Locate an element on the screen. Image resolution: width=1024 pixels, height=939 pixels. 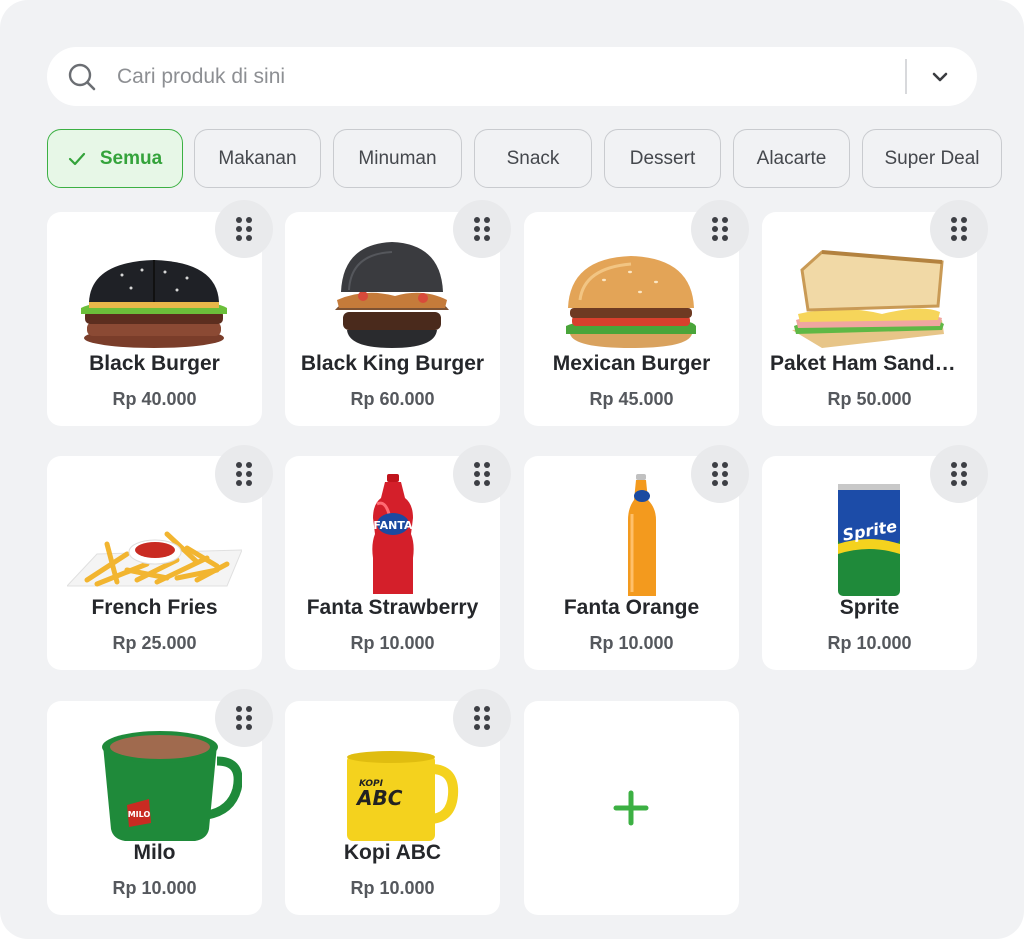
product-price: Rp 40.000 is located at coordinates (154, 399).